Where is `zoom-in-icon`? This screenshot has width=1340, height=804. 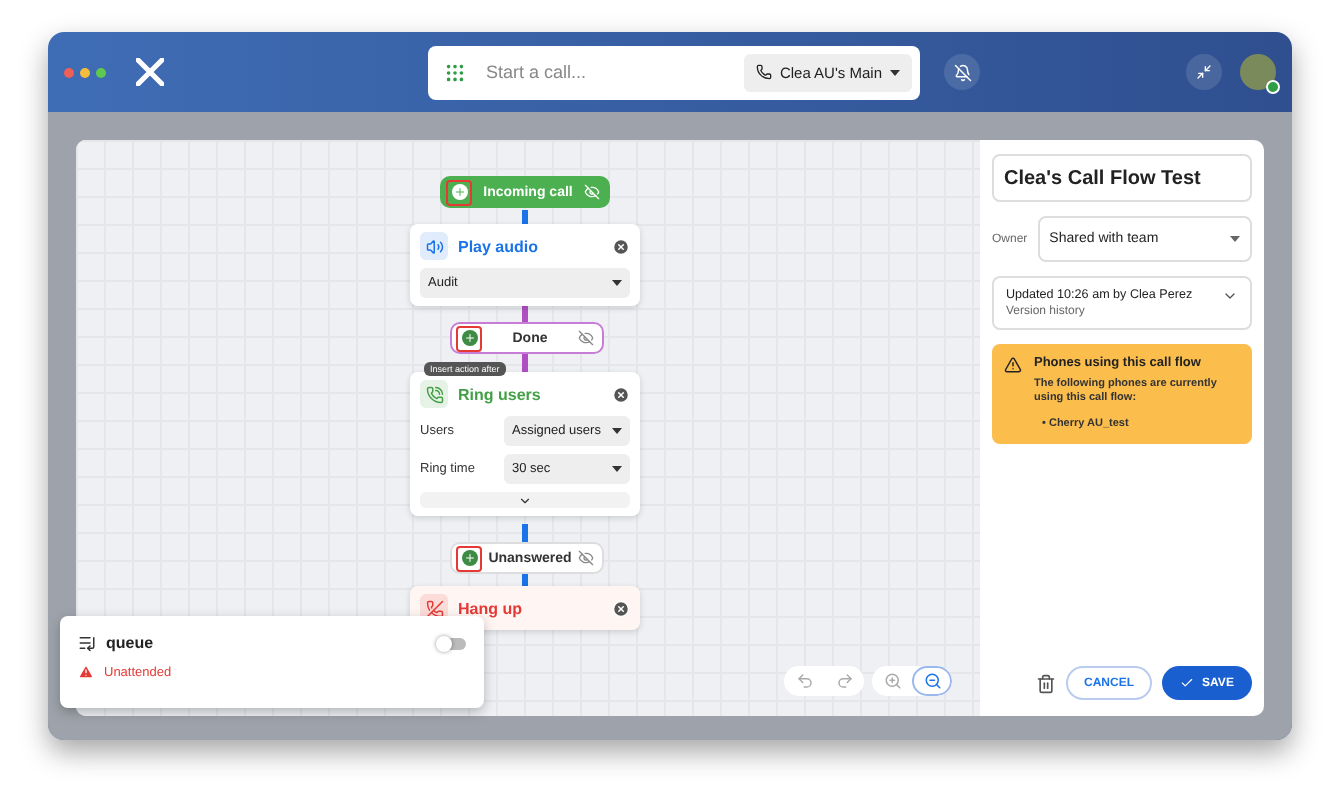 zoom-in-icon is located at coordinates (892, 681).